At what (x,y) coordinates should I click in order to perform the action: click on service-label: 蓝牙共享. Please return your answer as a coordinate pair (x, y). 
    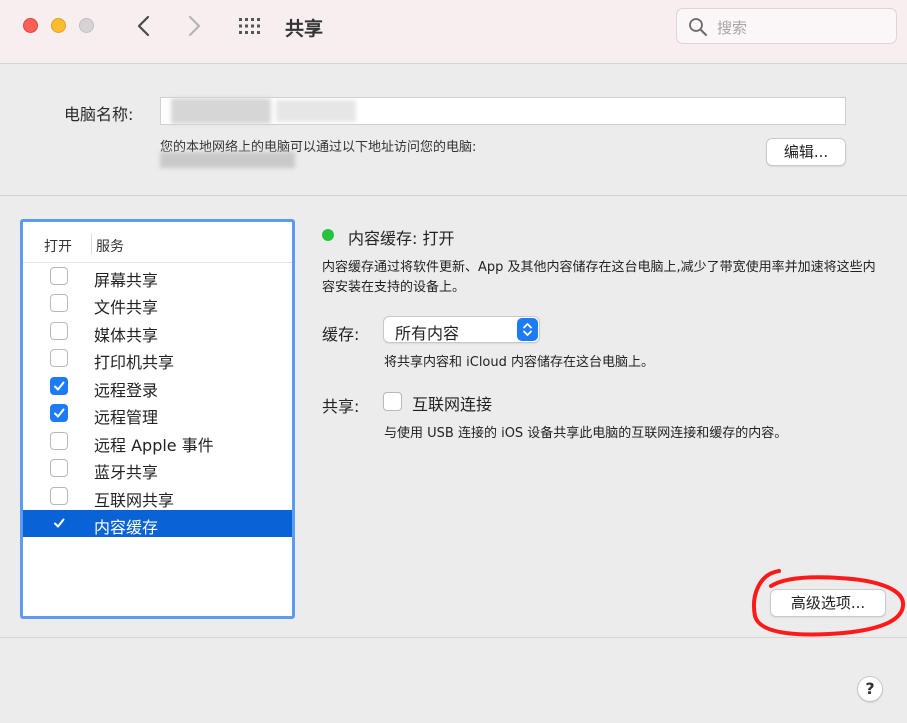
    Looking at the image, I should click on (126, 472).